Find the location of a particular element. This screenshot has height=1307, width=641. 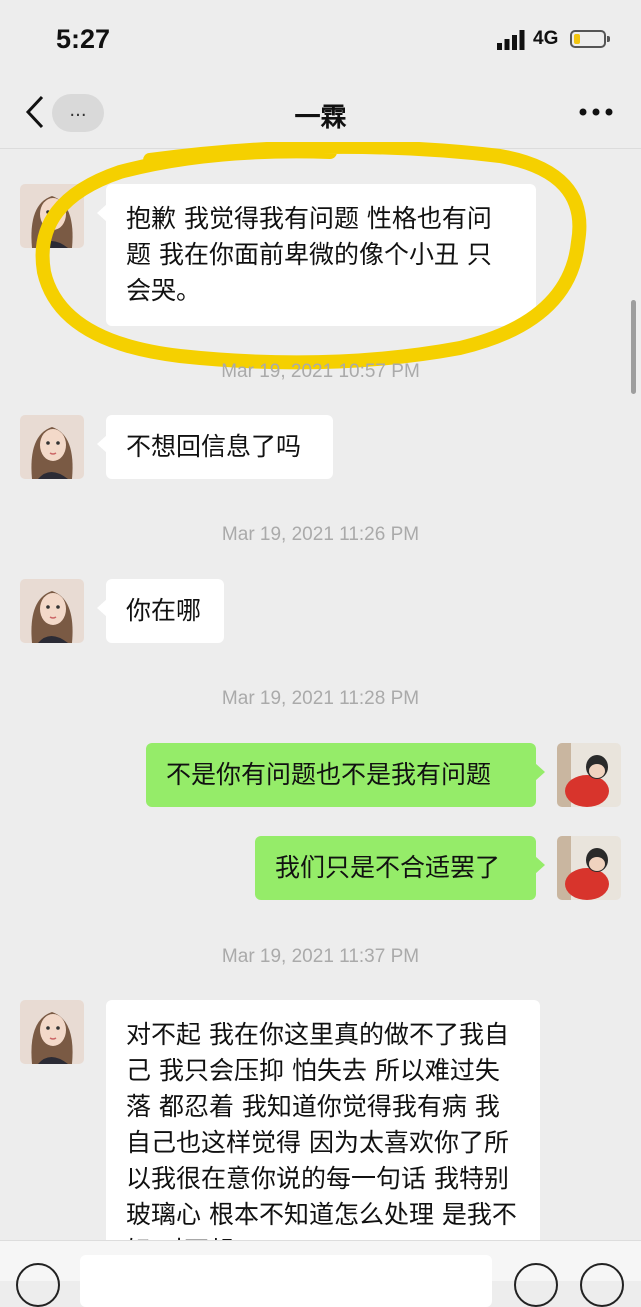

timestamp: Mar 19, 2021 11:28 PM is located at coordinates (320, 698).